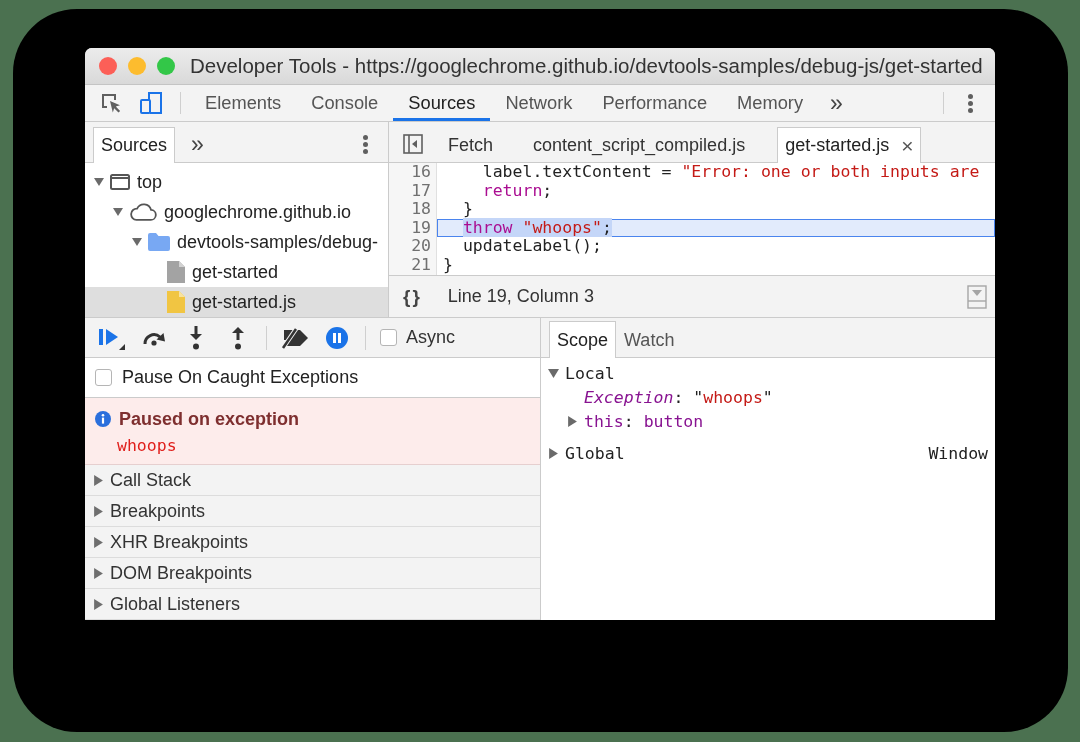 The height and width of the screenshot is (742, 1080). I want to click on scope-property: Exception: "whoops", so click(678, 397).